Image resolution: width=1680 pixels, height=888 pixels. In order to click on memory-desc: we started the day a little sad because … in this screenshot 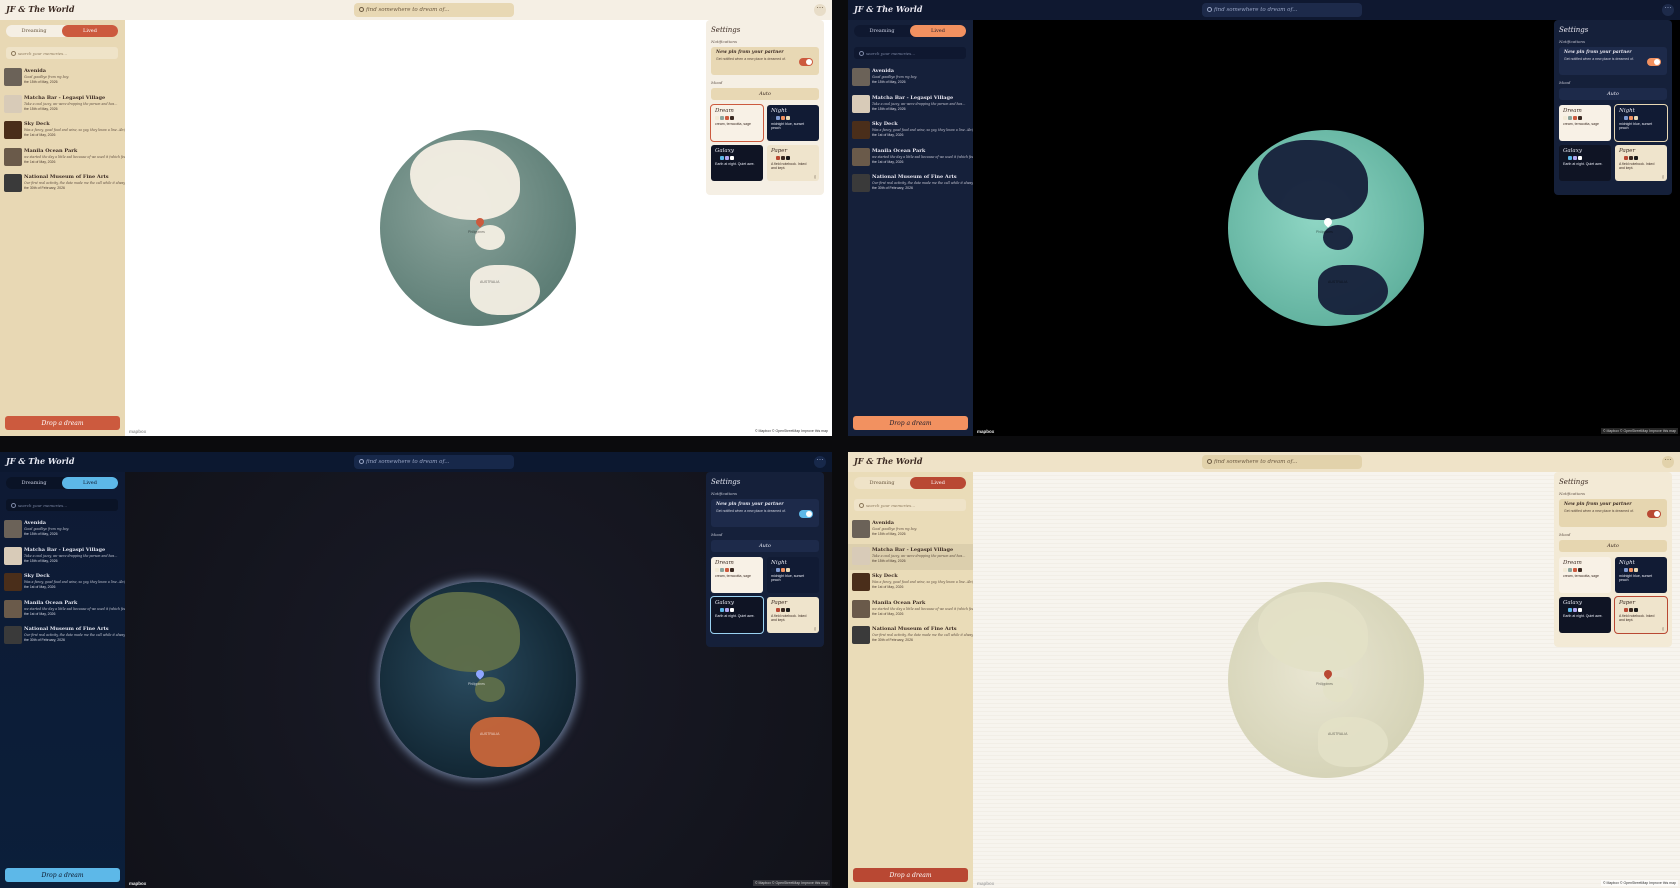, I will do `click(922, 156)`.